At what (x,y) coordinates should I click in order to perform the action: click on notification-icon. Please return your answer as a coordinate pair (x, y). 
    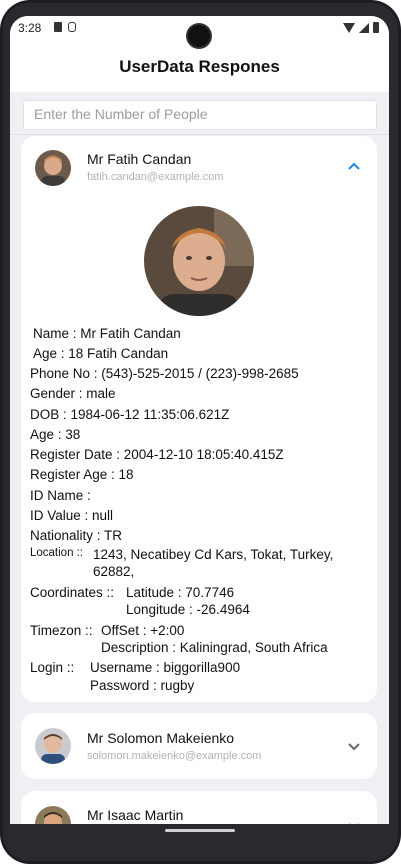
    Looking at the image, I should click on (58, 27).